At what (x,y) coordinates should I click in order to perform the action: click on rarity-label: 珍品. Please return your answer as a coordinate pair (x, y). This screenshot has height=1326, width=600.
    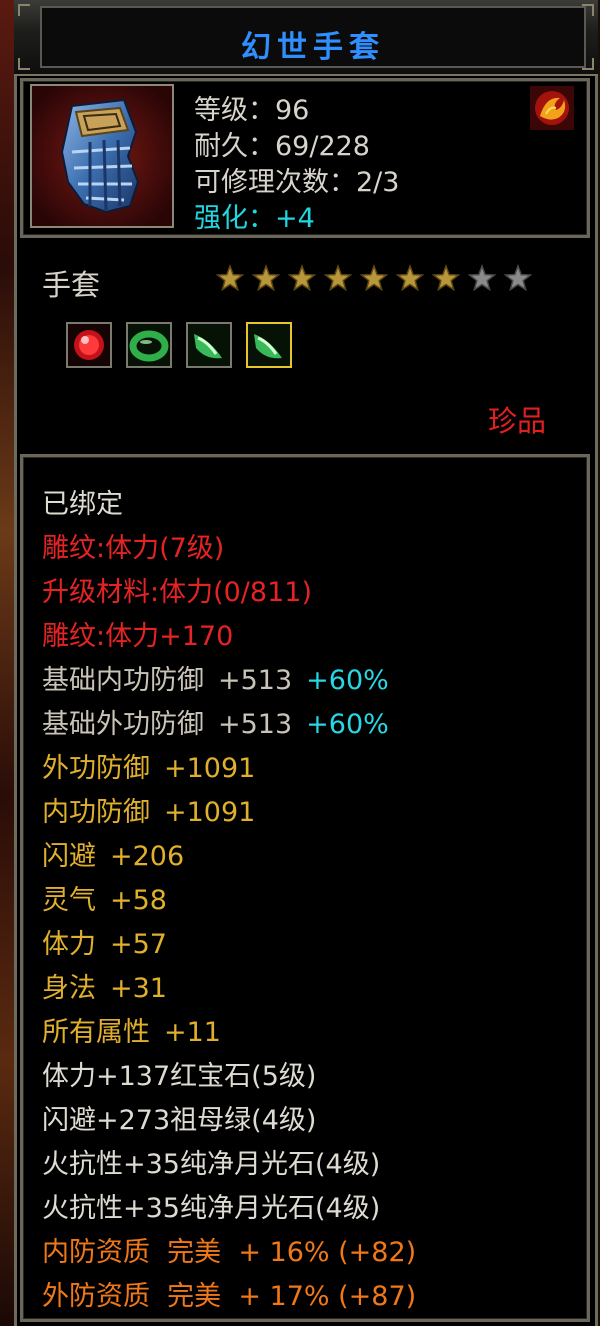
    Looking at the image, I should click on (517, 421).